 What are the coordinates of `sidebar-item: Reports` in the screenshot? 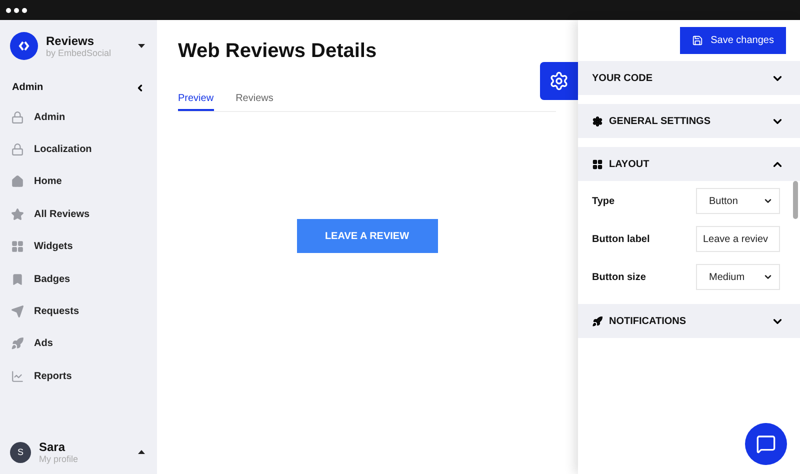 It's located at (78, 376).